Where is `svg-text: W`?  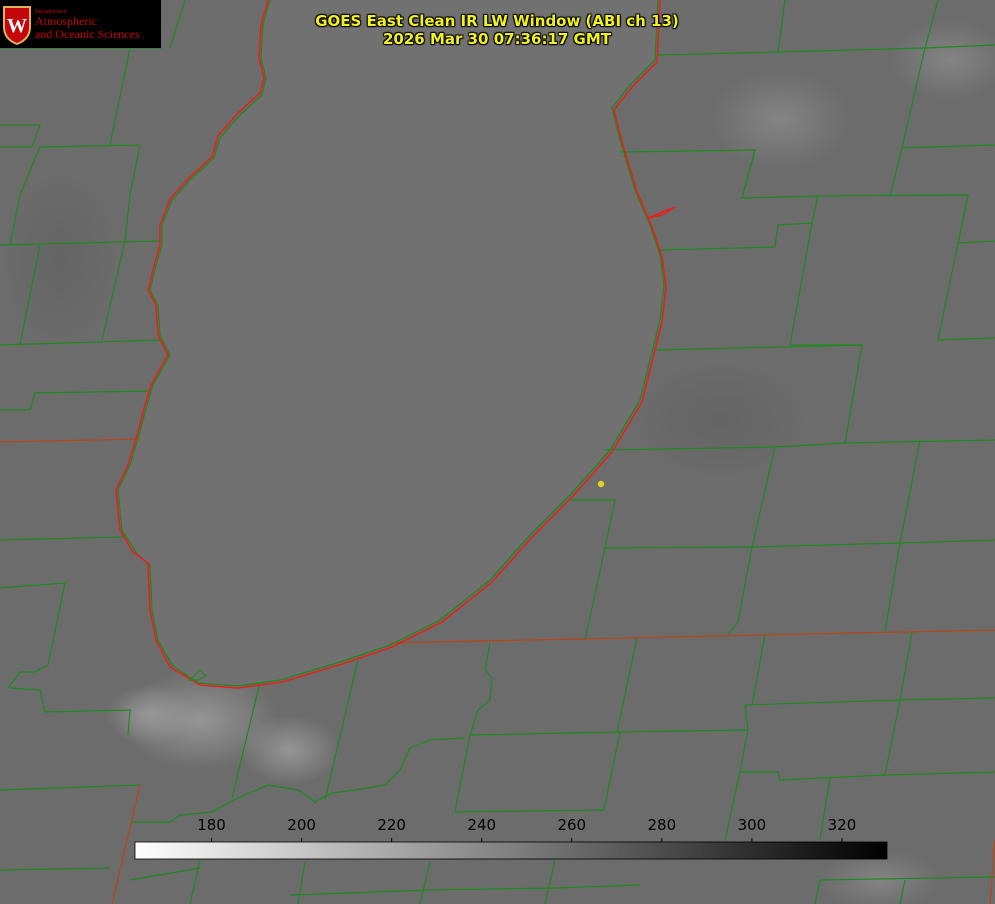
svg-text: W is located at coordinates (17, 26).